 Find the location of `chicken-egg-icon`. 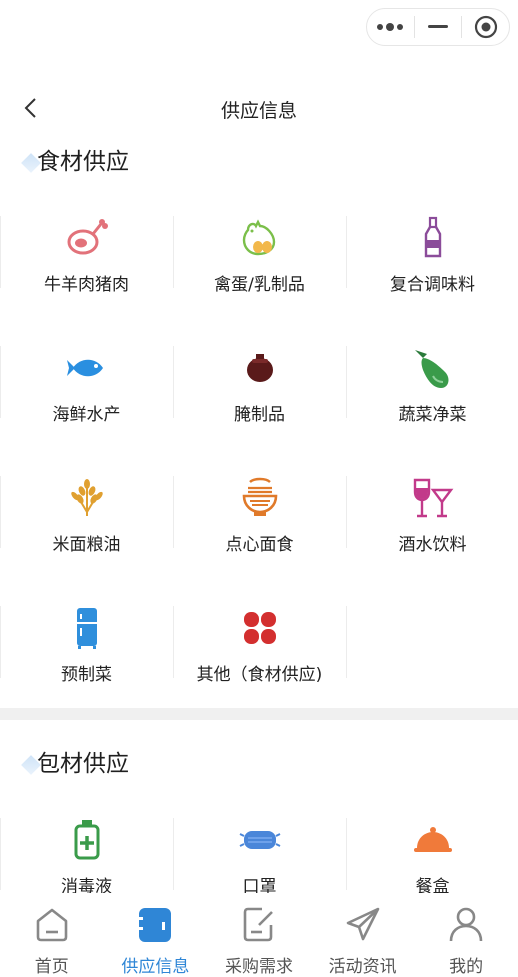

chicken-egg-icon is located at coordinates (260, 238).